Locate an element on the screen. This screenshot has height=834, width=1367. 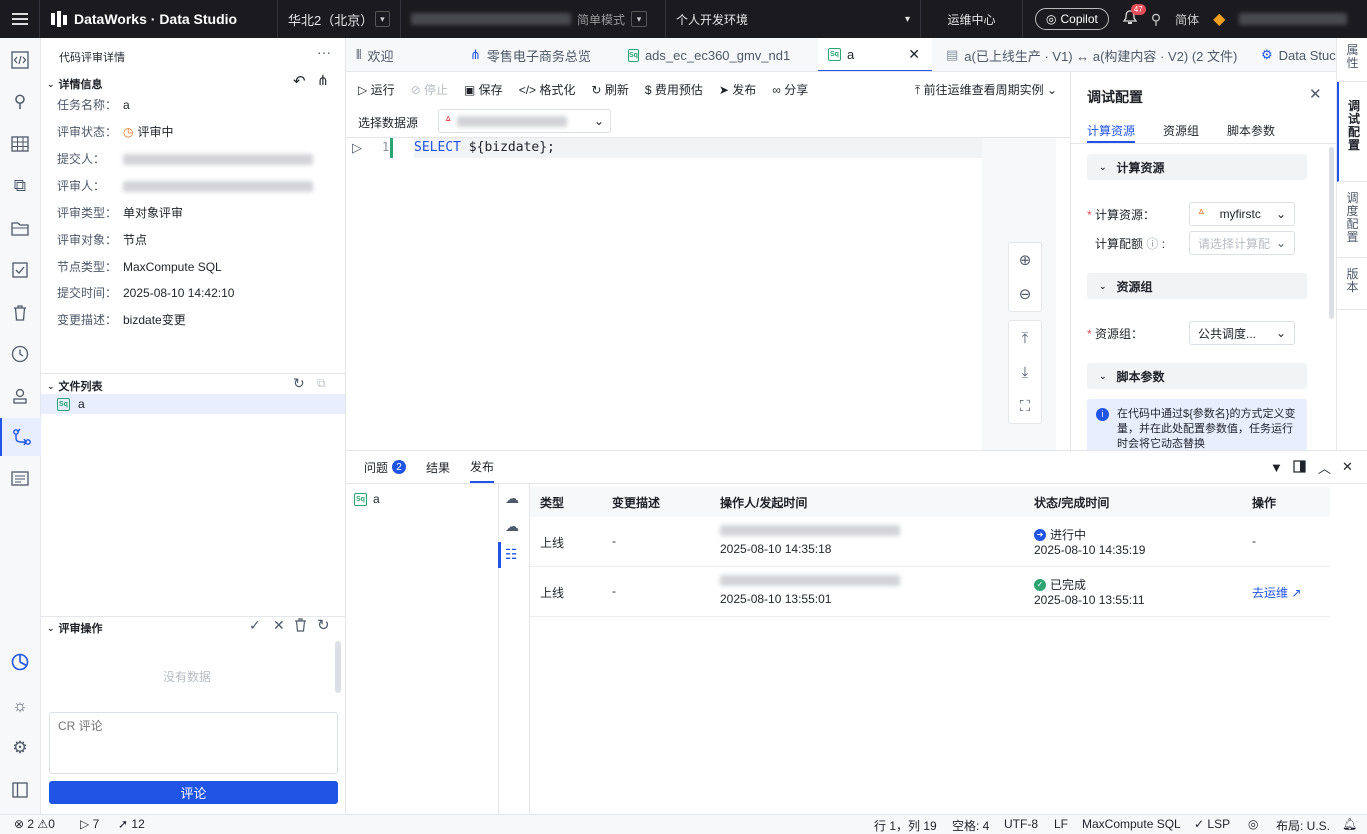
cursor-position: 行 1，列 19 is located at coordinates (905, 825).